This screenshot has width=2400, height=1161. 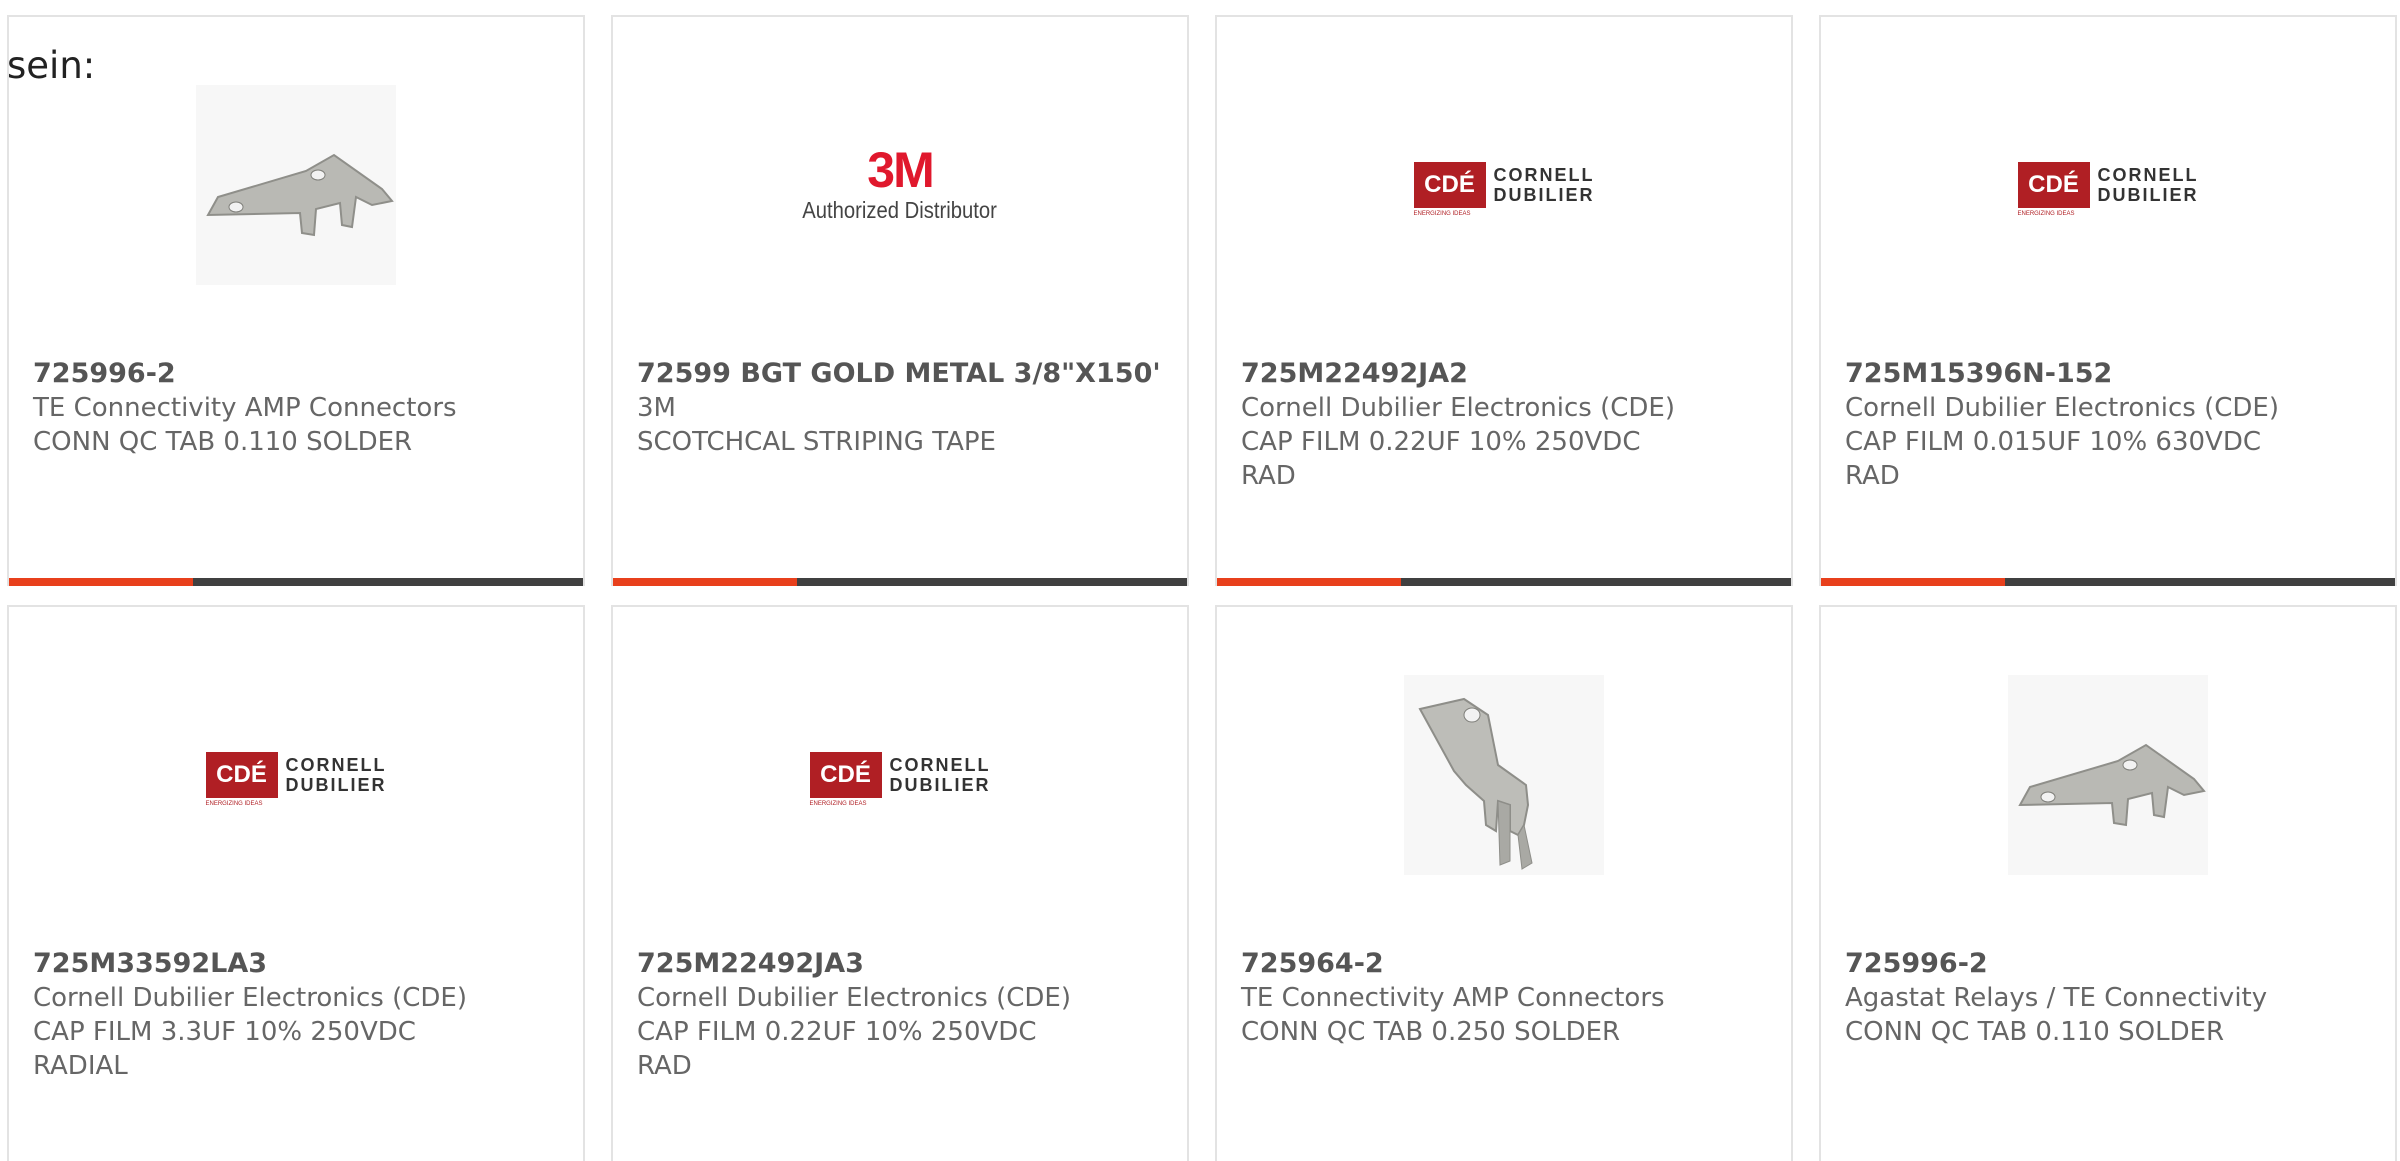 What do you see at coordinates (1504, 775) in the screenshot?
I see `qc-tab-straight-image` at bounding box center [1504, 775].